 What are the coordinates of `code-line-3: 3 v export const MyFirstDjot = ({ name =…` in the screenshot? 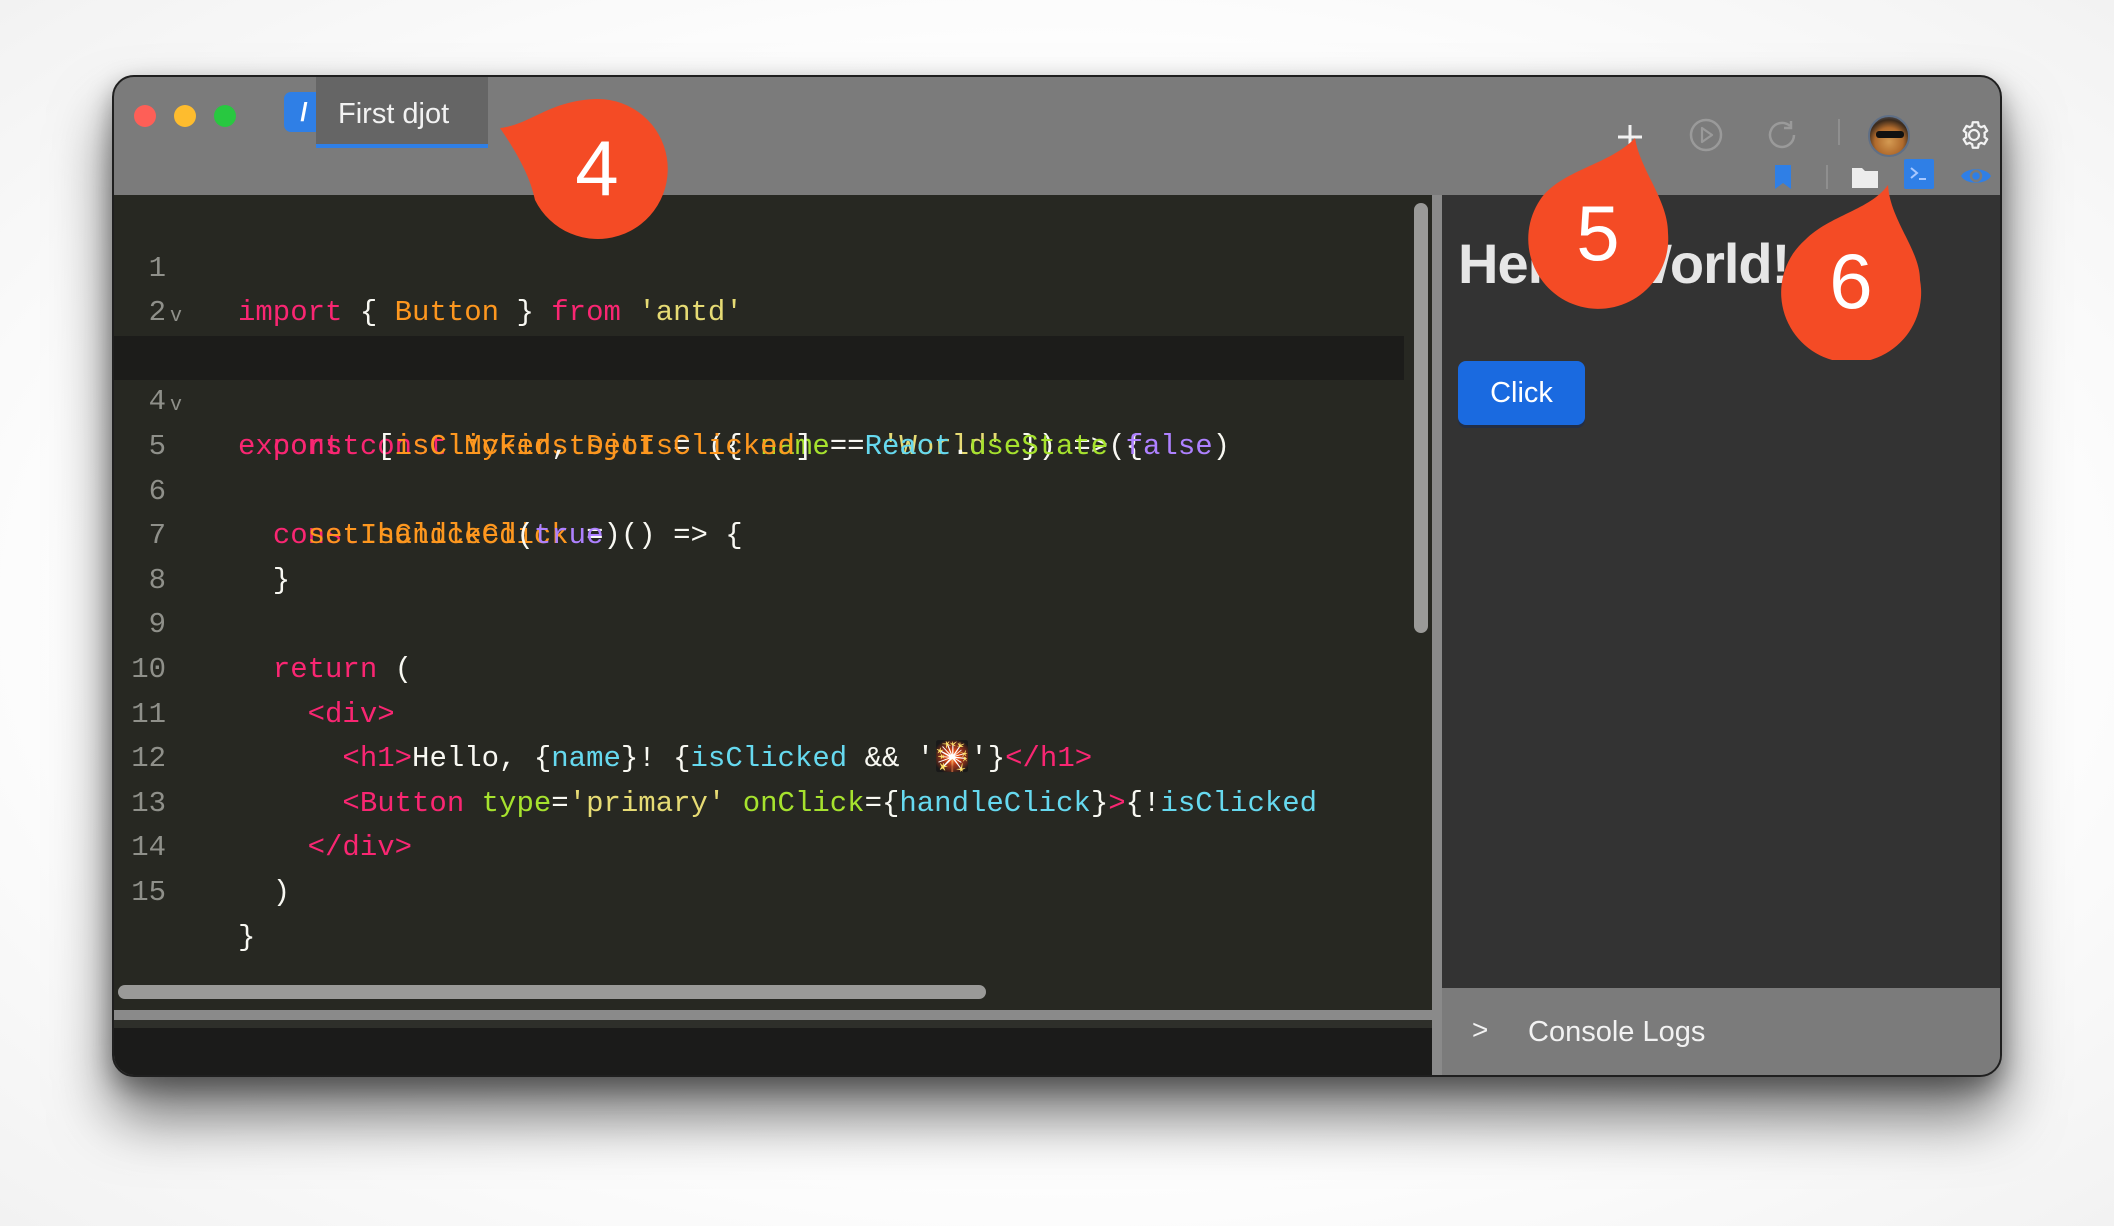 It's located at (773, 377).